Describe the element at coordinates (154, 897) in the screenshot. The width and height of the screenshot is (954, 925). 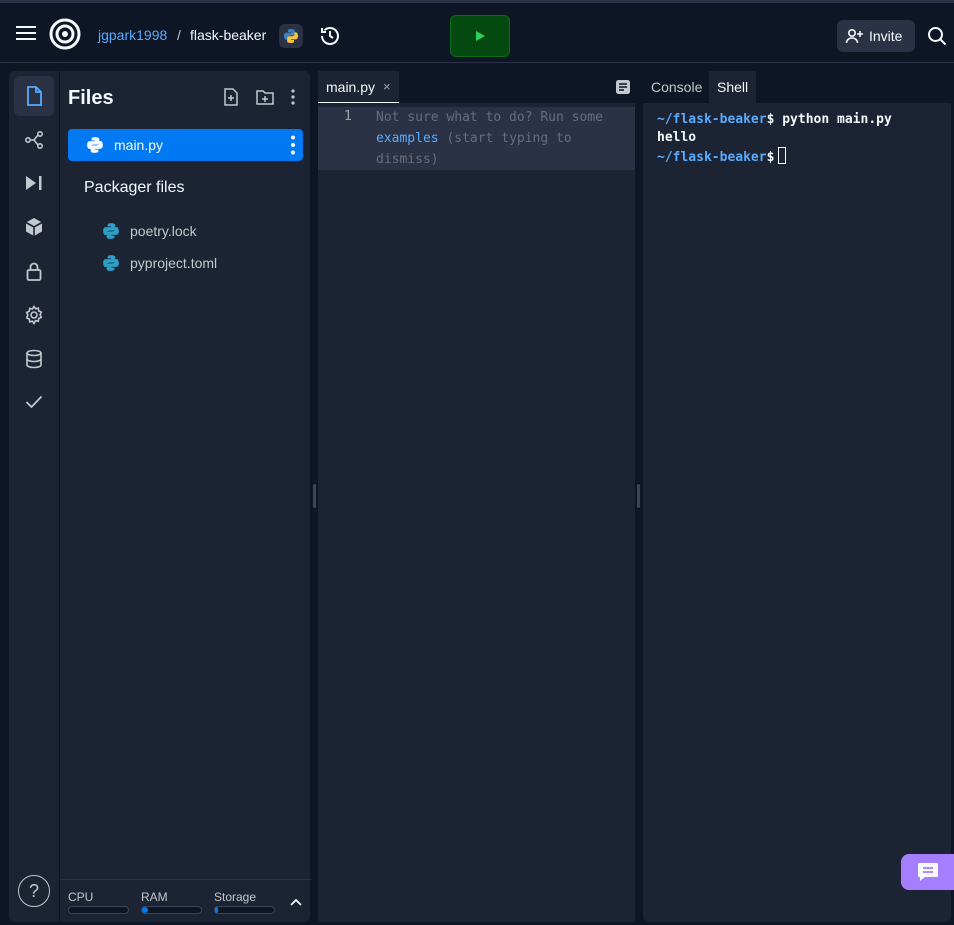
I see `ram-label: RAM` at that location.